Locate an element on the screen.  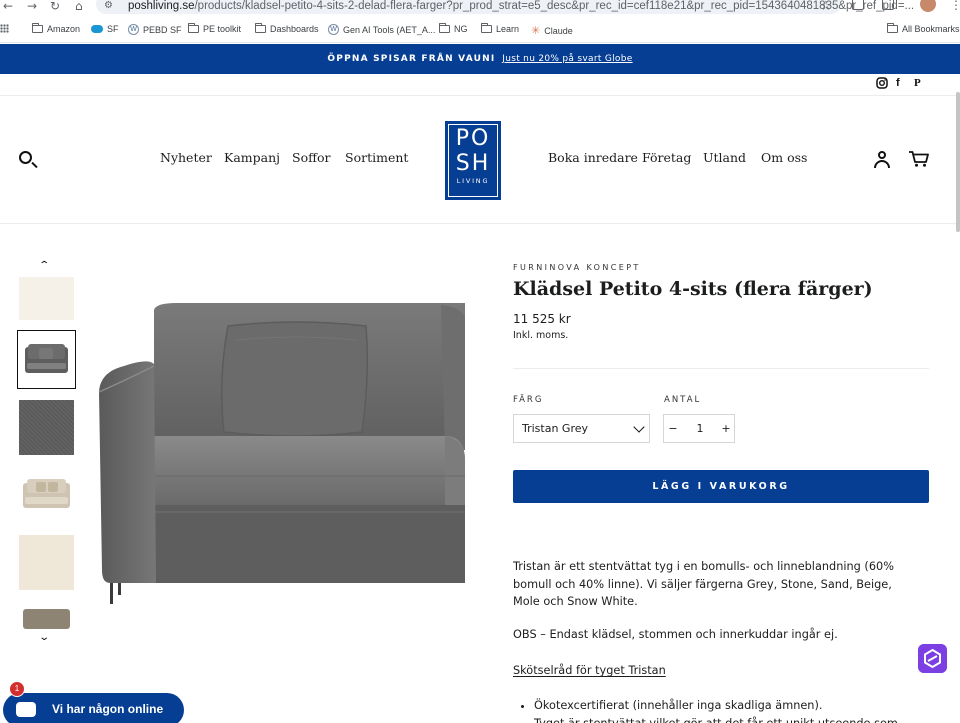
facebook-icon: f is located at coordinates (898, 83).